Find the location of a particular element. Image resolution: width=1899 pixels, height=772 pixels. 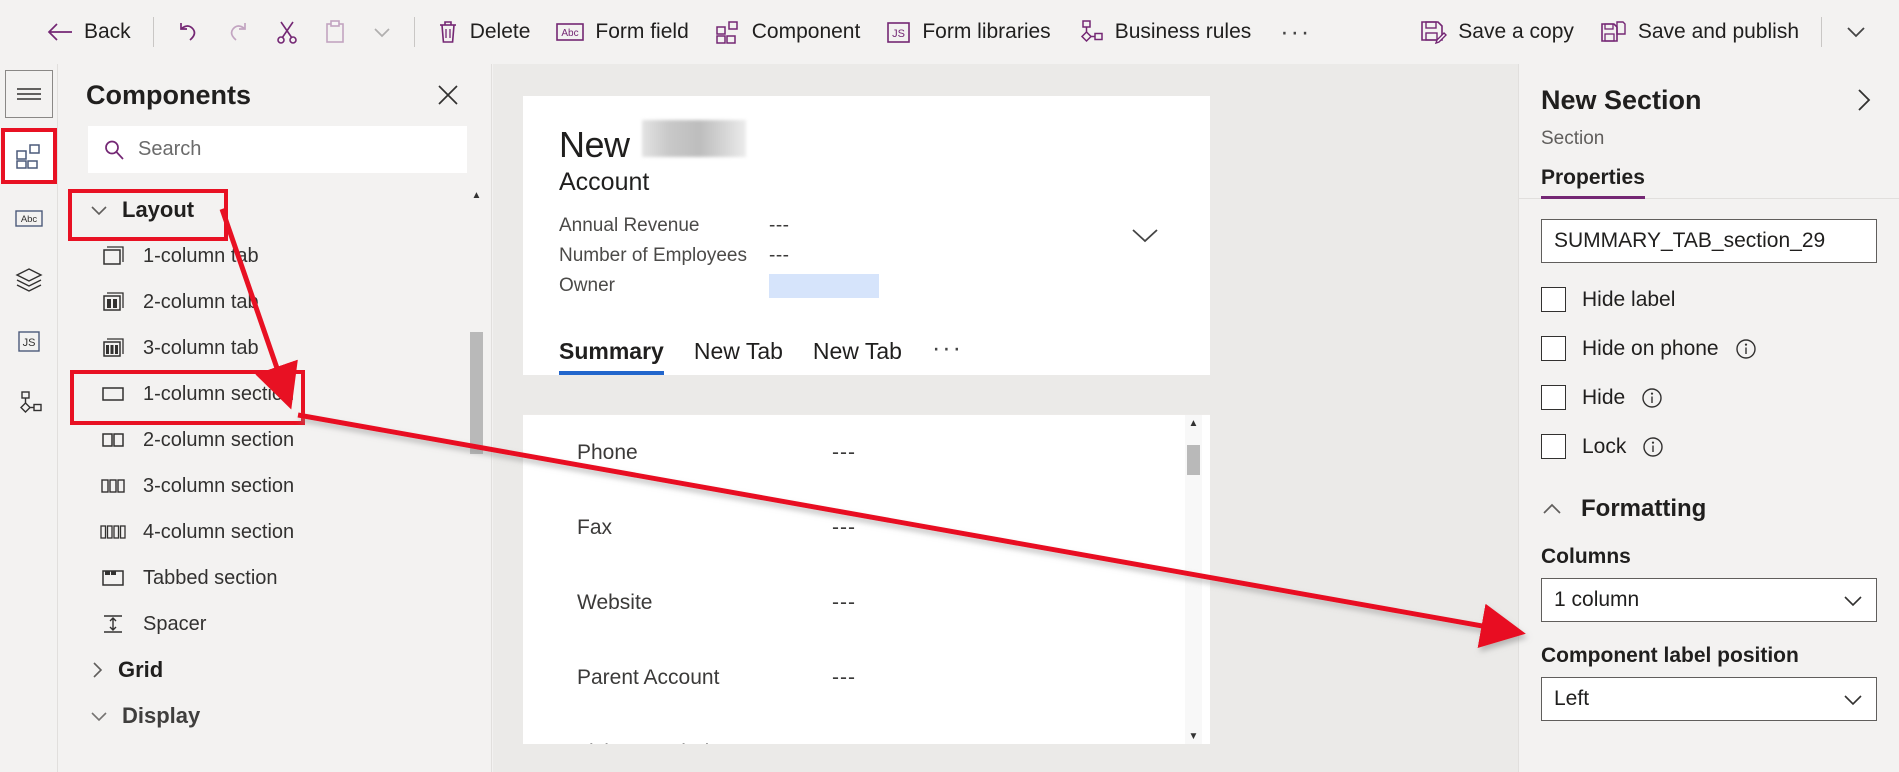

checkbox-lock: Lock is located at coordinates (1709, 446).